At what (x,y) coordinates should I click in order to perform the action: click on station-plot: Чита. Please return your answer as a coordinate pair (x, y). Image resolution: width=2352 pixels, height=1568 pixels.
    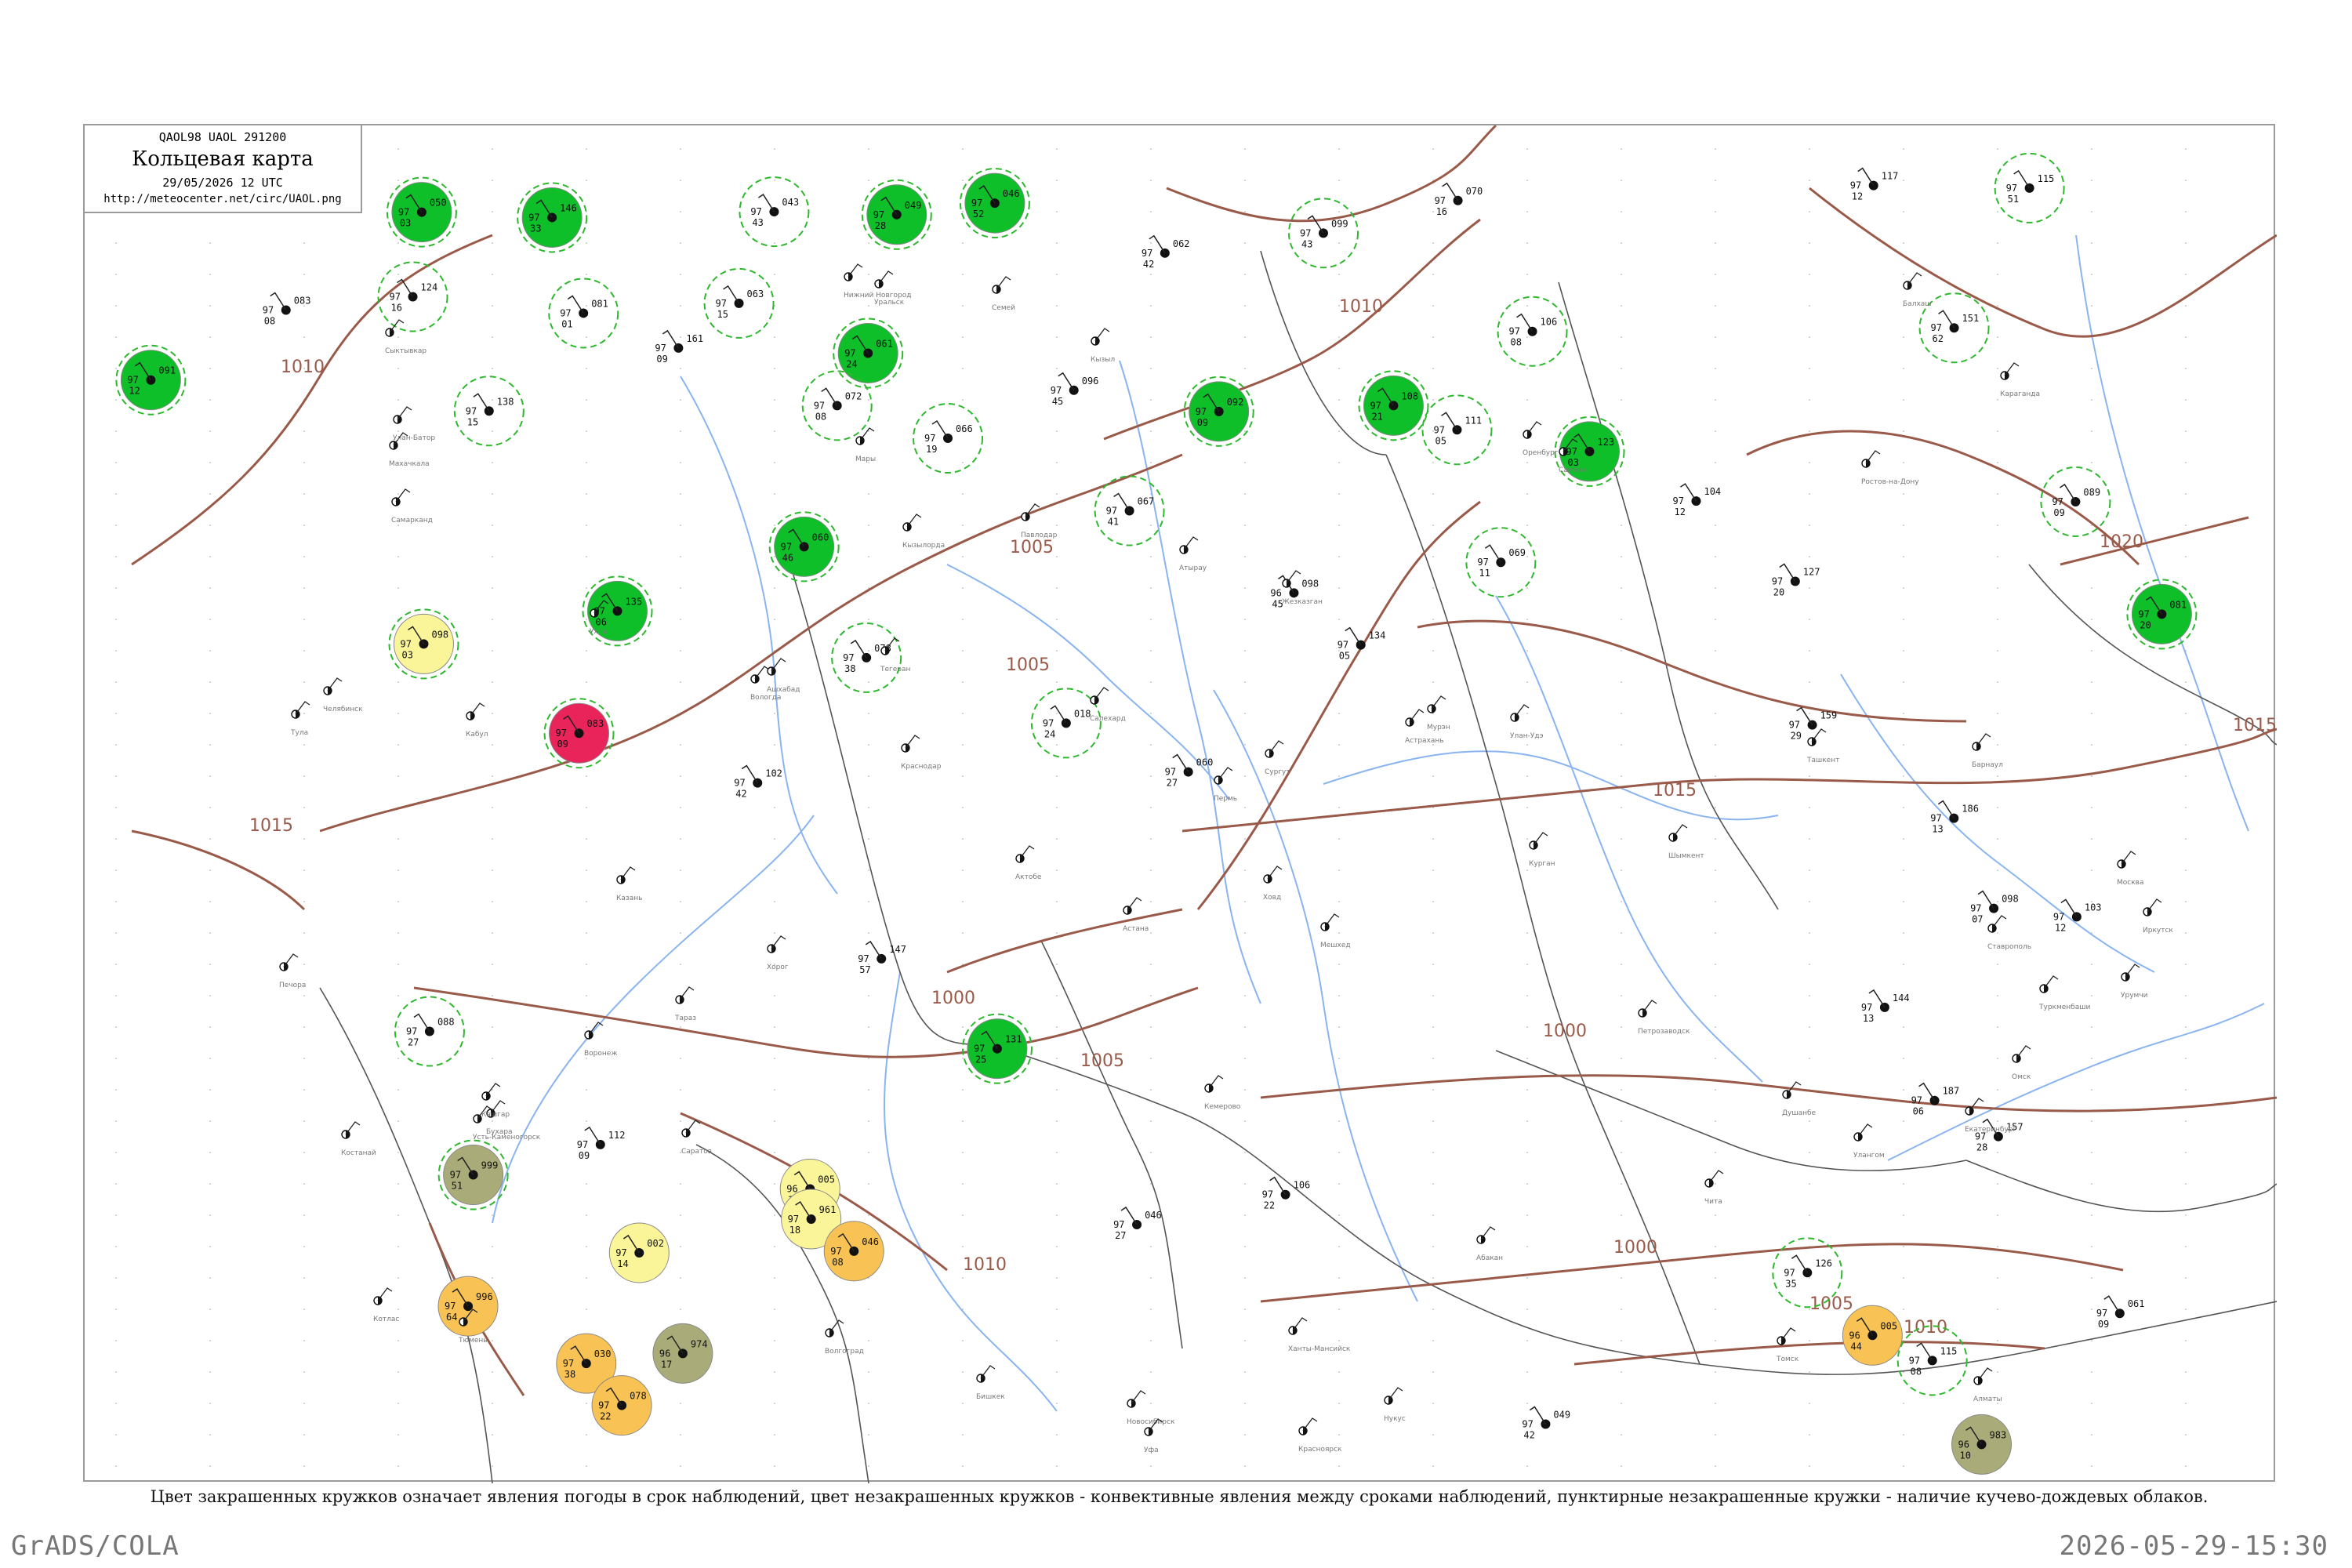
    Looking at the image, I should click on (1714, 1188).